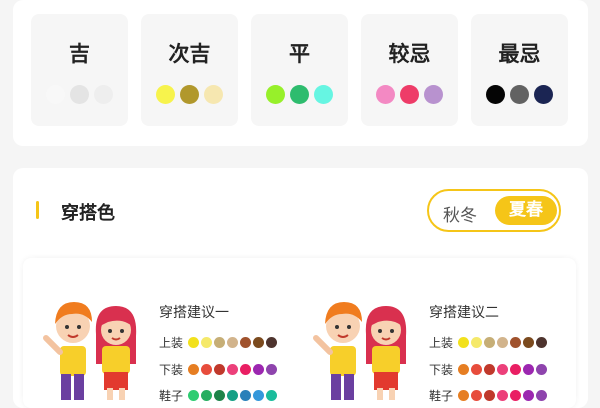  Describe the element at coordinates (460, 213) in the screenshot. I see `toggle-option-autumn-winter: 秋冬` at that location.